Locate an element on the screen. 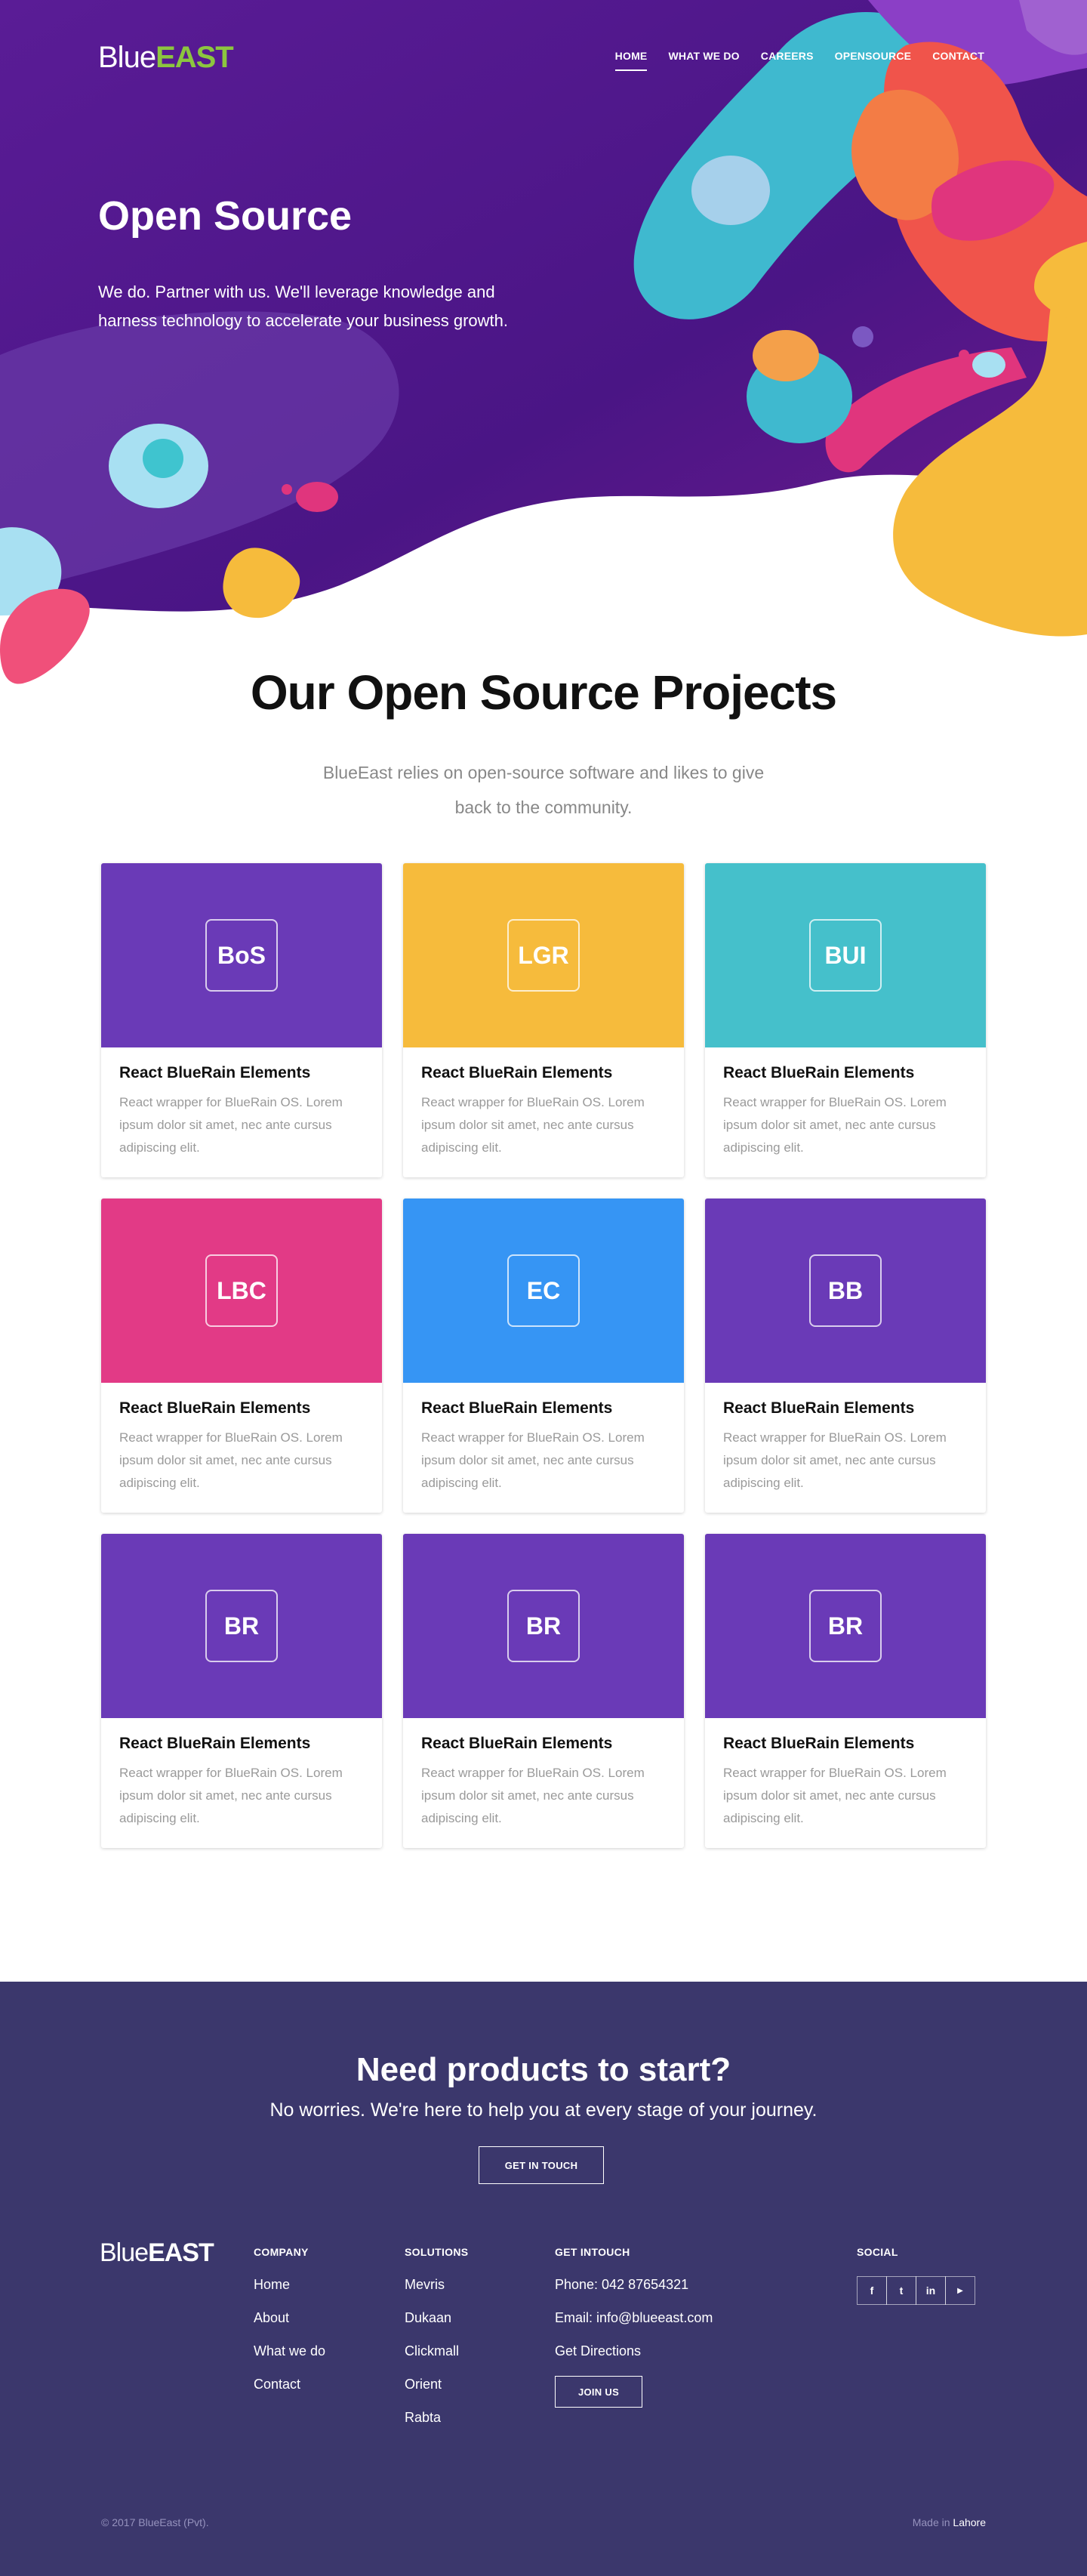 This screenshot has height=2576, width=1087. social-icons: f t in ▶ is located at coordinates (916, 2290).